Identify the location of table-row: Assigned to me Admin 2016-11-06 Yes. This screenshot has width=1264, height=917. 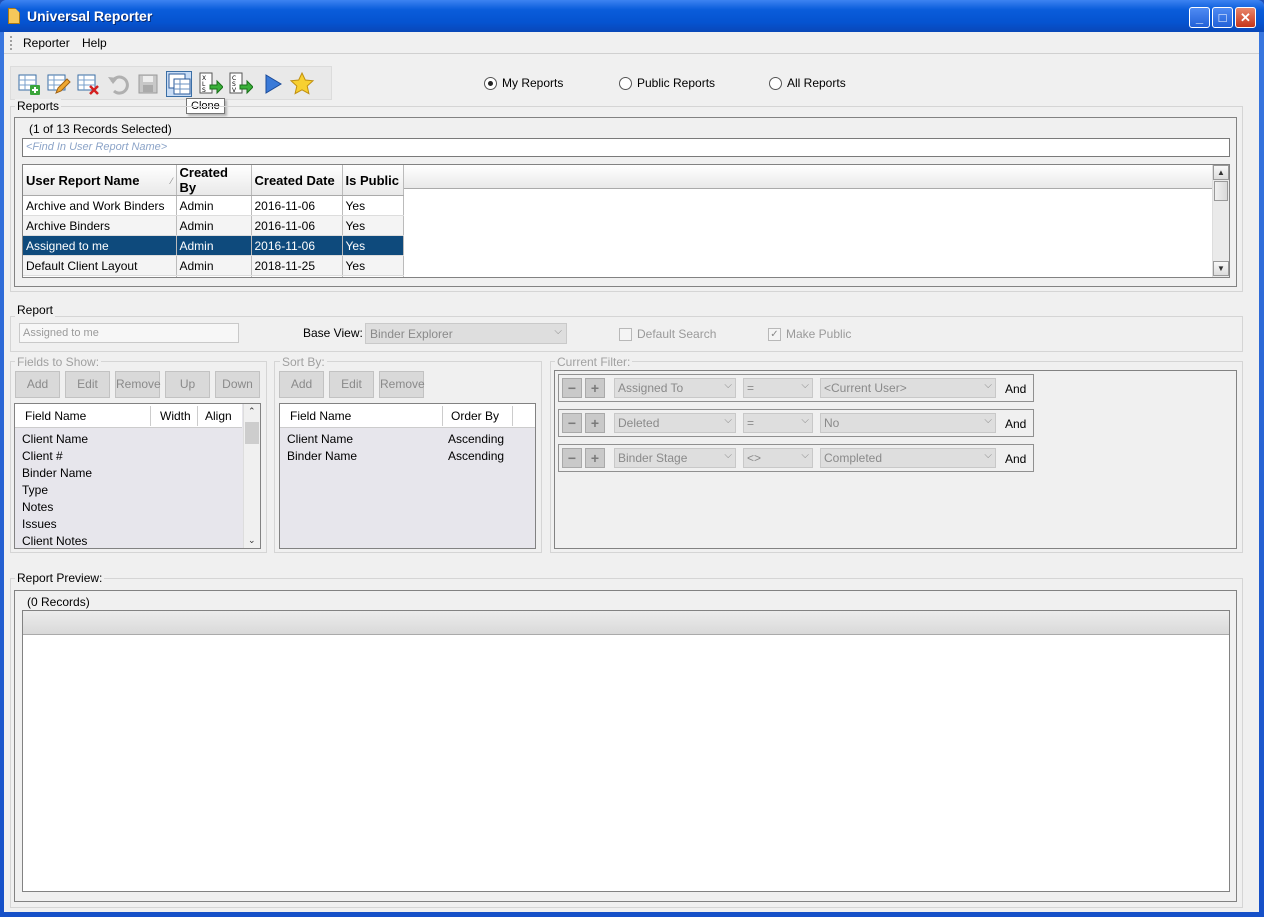
(213, 245).